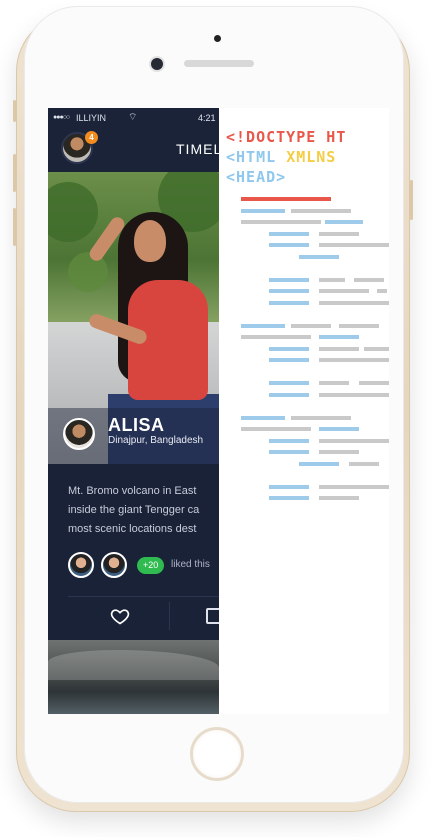 This screenshot has height=837, width=439. Describe the element at coordinates (120, 616) in the screenshot. I see `heart-icon` at that location.